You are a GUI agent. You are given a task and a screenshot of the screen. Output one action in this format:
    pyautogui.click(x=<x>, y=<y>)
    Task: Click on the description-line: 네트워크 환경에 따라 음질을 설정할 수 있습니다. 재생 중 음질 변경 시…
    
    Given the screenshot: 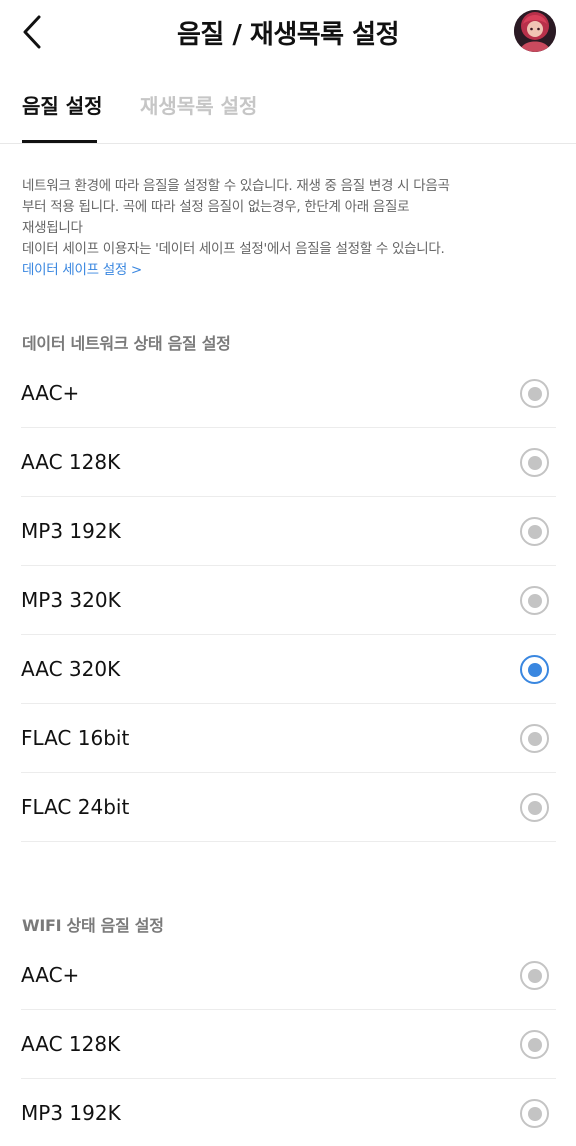 What is the action you would take?
    pyautogui.click(x=236, y=186)
    